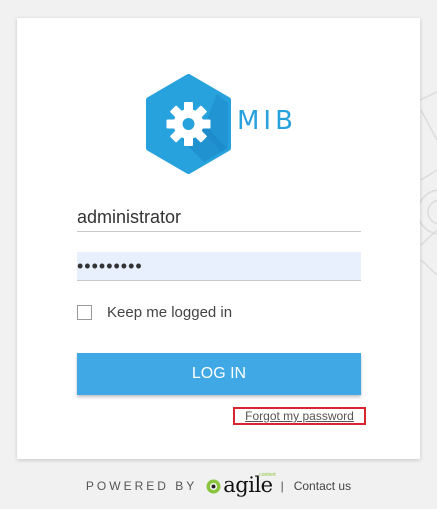  I want to click on footer: POWERED BY agile content | Contact us, so click(218, 486).